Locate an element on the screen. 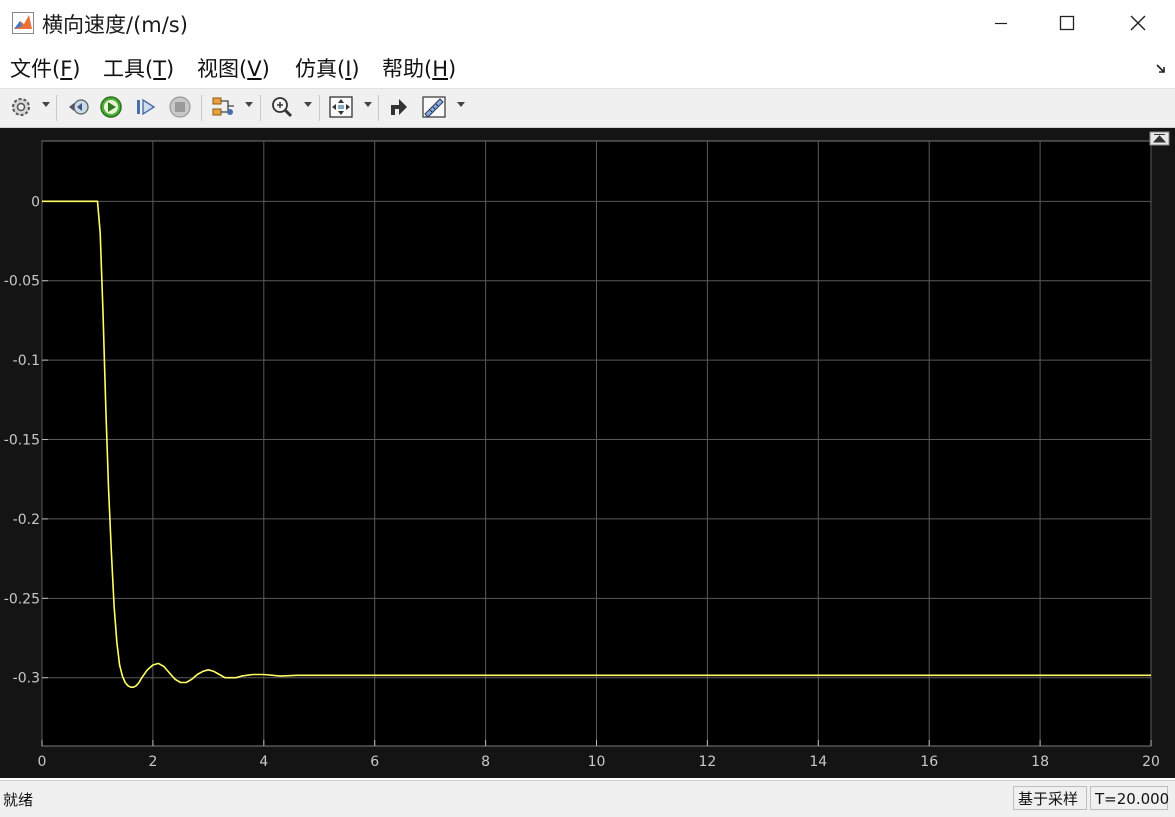  zoom-icon is located at coordinates (282, 107).